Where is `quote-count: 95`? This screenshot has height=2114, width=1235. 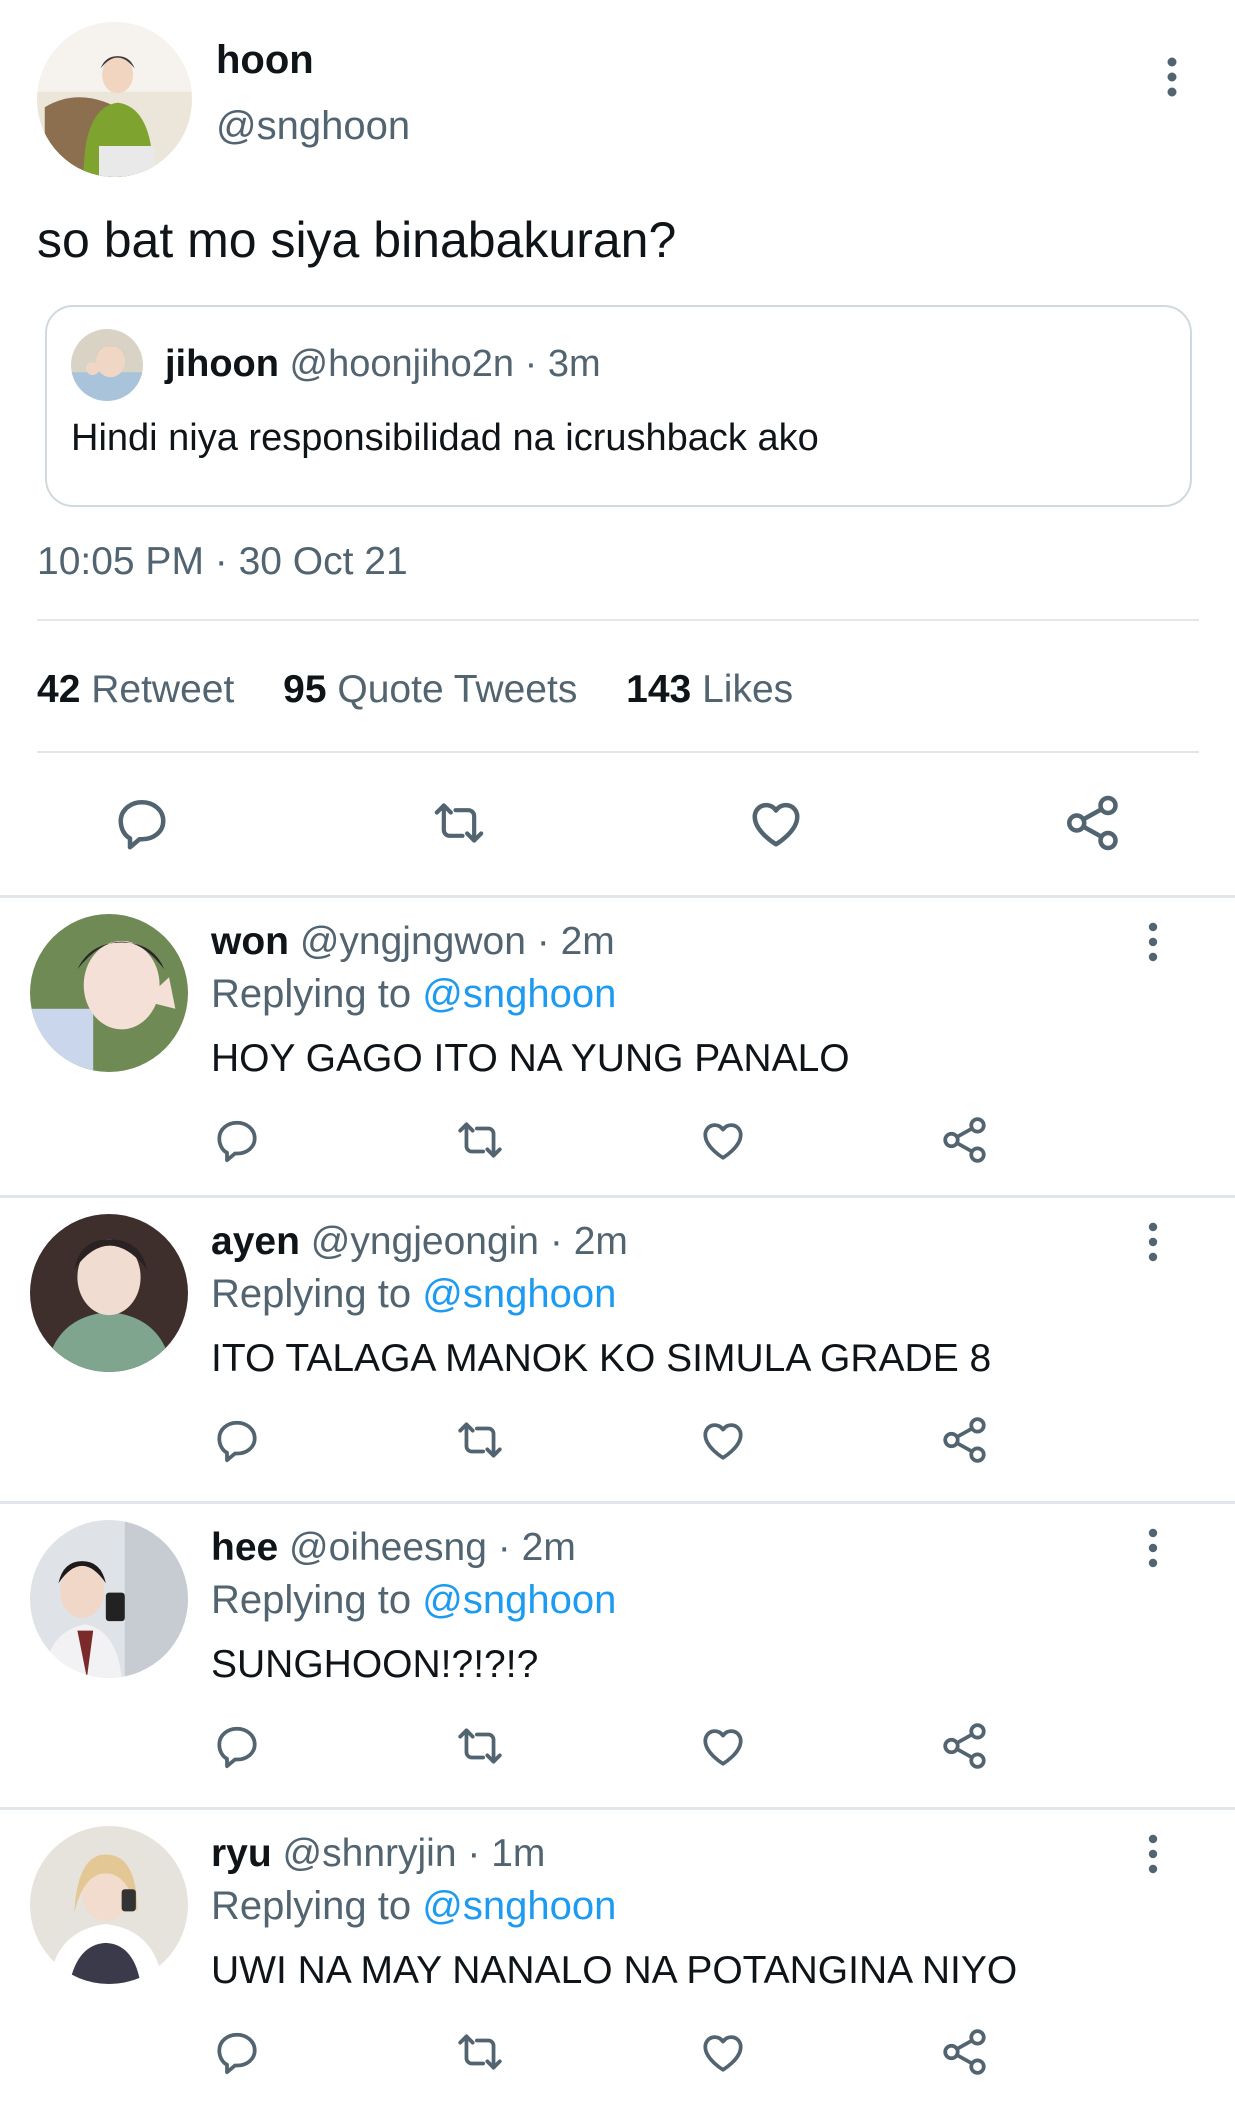
quote-count: 95 is located at coordinates (304, 689).